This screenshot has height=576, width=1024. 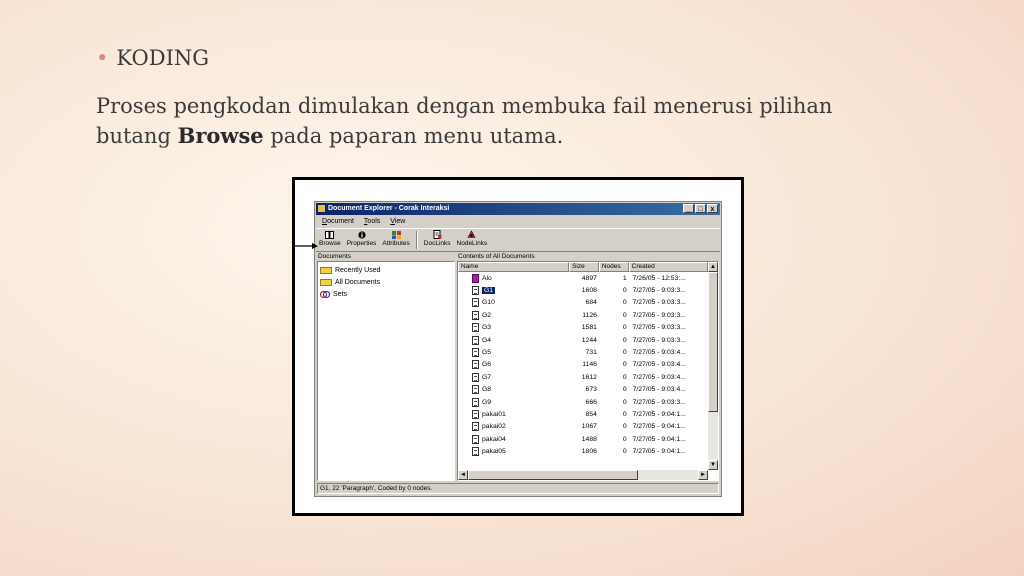 What do you see at coordinates (330, 234) in the screenshot?
I see `browse-icon` at bounding box center [330, 234].